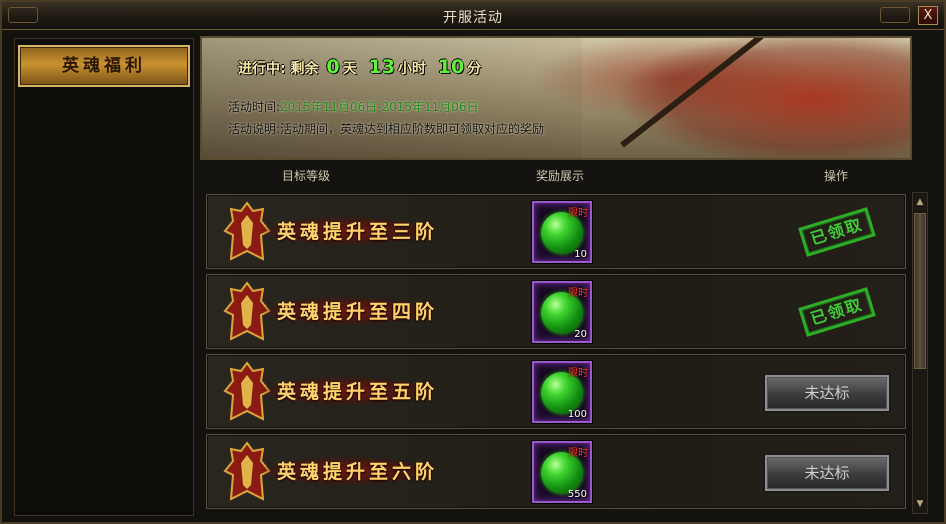 This screenshot has width=946, height=524. I want to click on row-title: 英魂提升至三阶, so click(358, 232).